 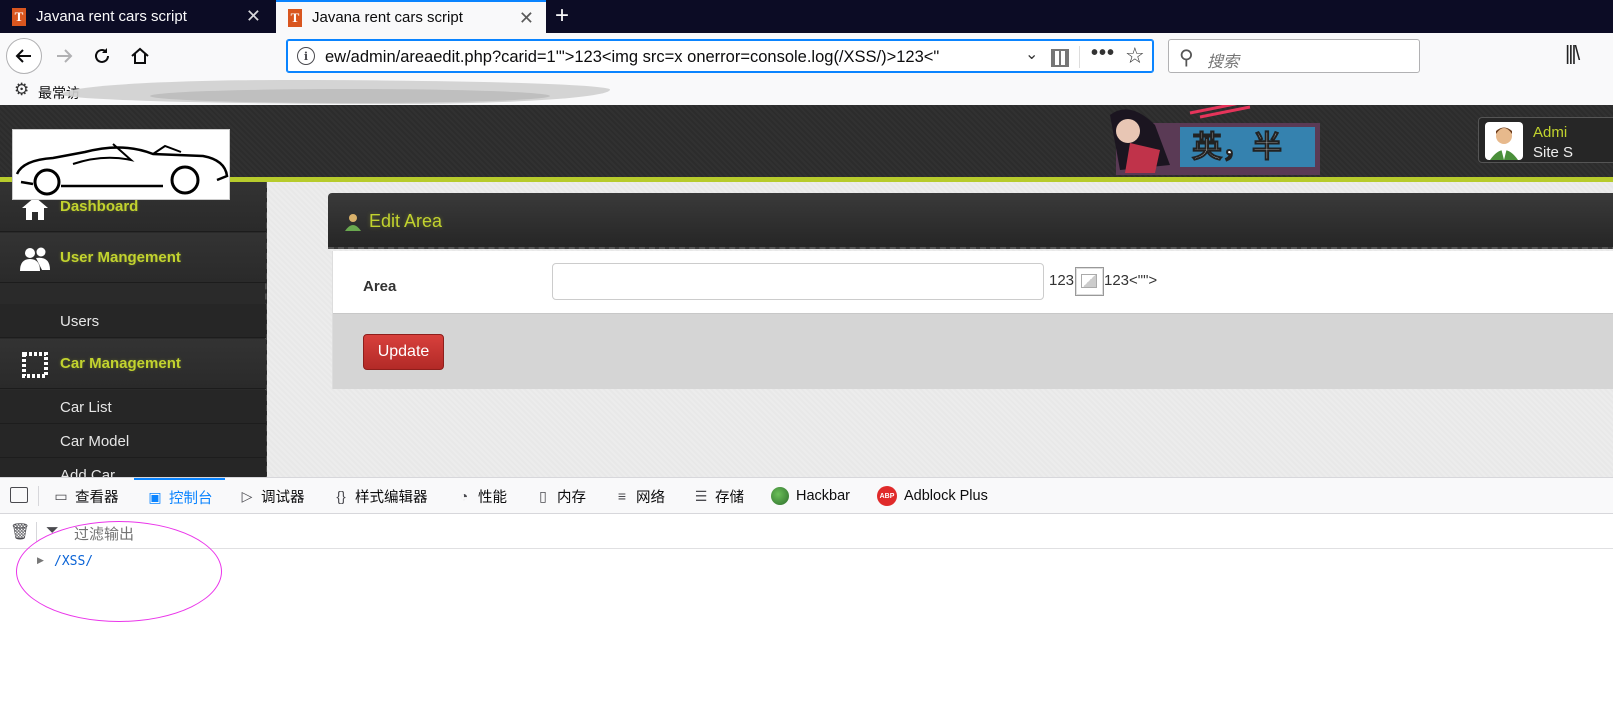 I want to click on user-name: Admi, so click(x=1550, y=132).